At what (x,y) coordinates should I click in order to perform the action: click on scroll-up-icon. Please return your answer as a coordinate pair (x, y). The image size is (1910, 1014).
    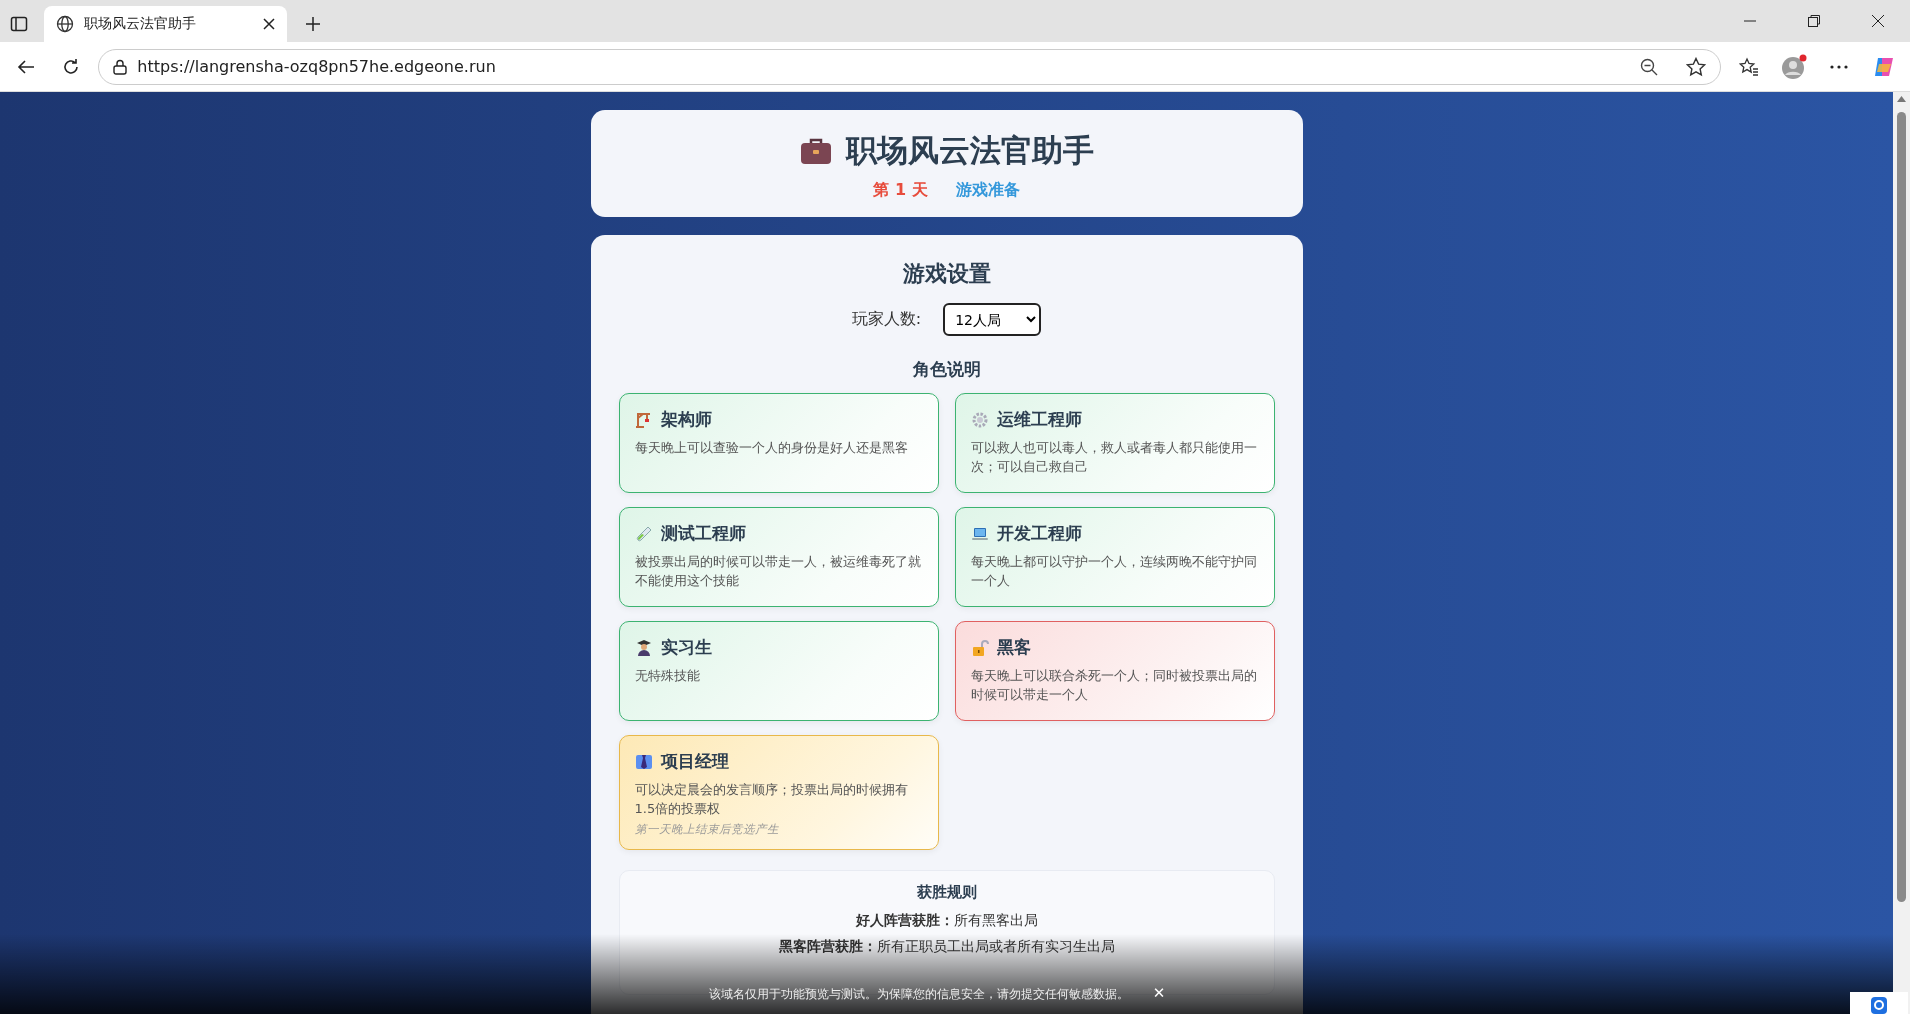
    Looking at the image, I should click on (1901, 99).